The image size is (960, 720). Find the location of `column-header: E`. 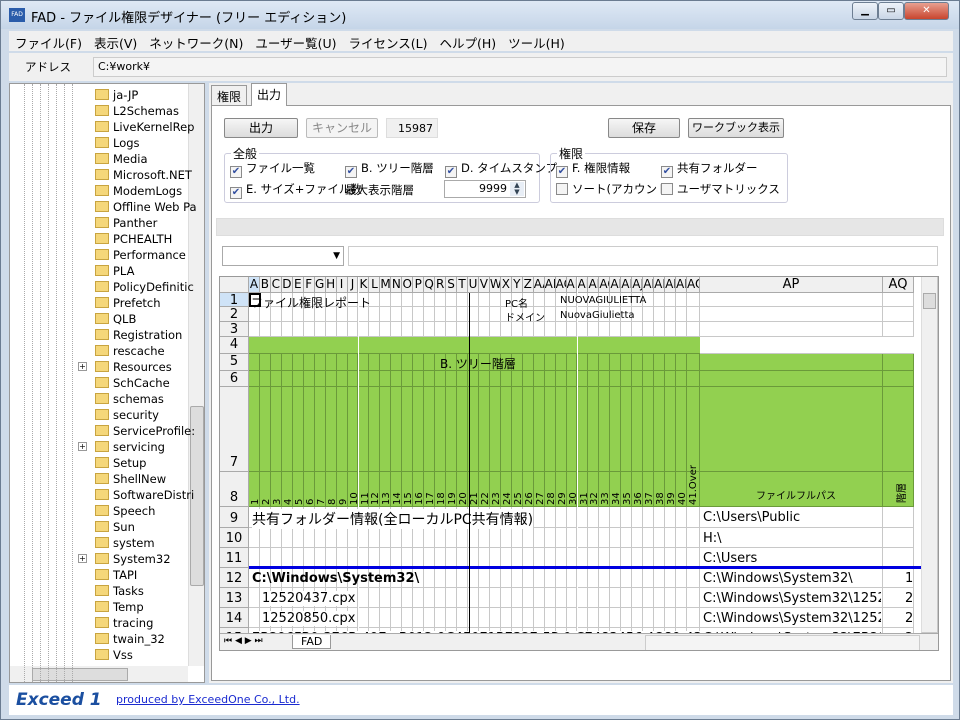

column-header: E is located at coordinates (298, 285).